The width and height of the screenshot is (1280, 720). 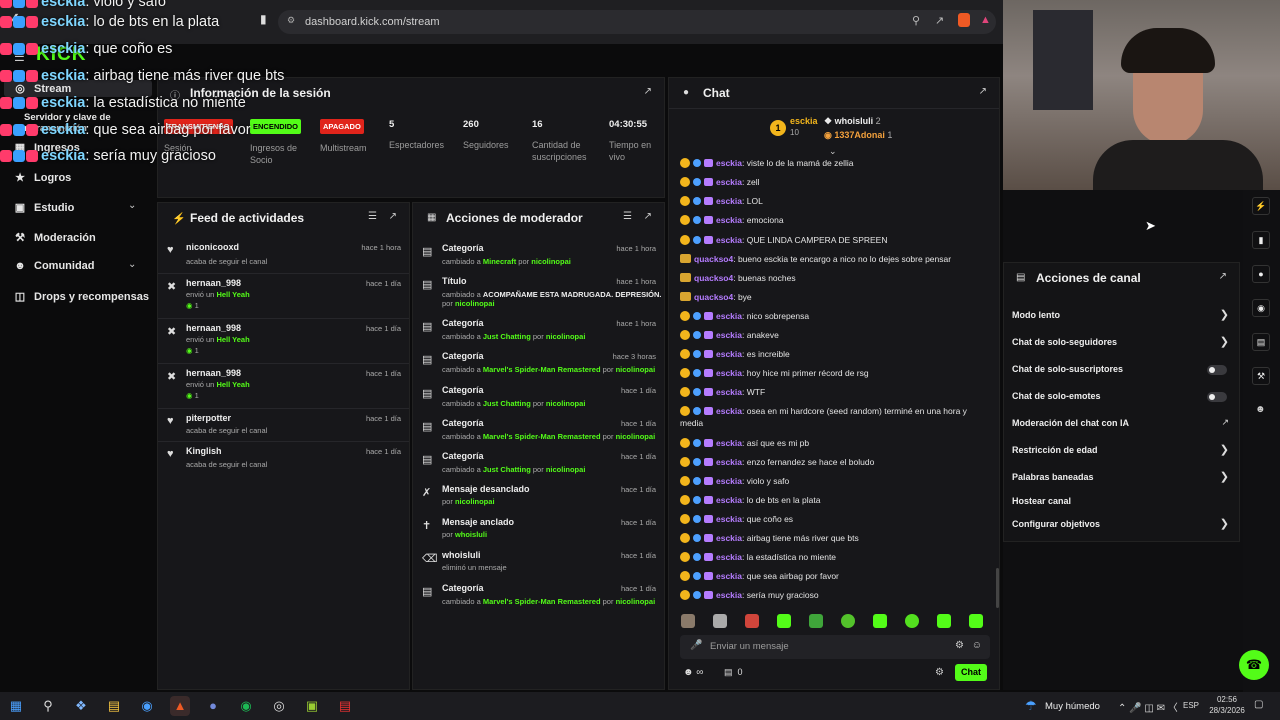 I want to click on sidebar-item-comunidad: ☻ Comunidad, so click(x=54, y=266).